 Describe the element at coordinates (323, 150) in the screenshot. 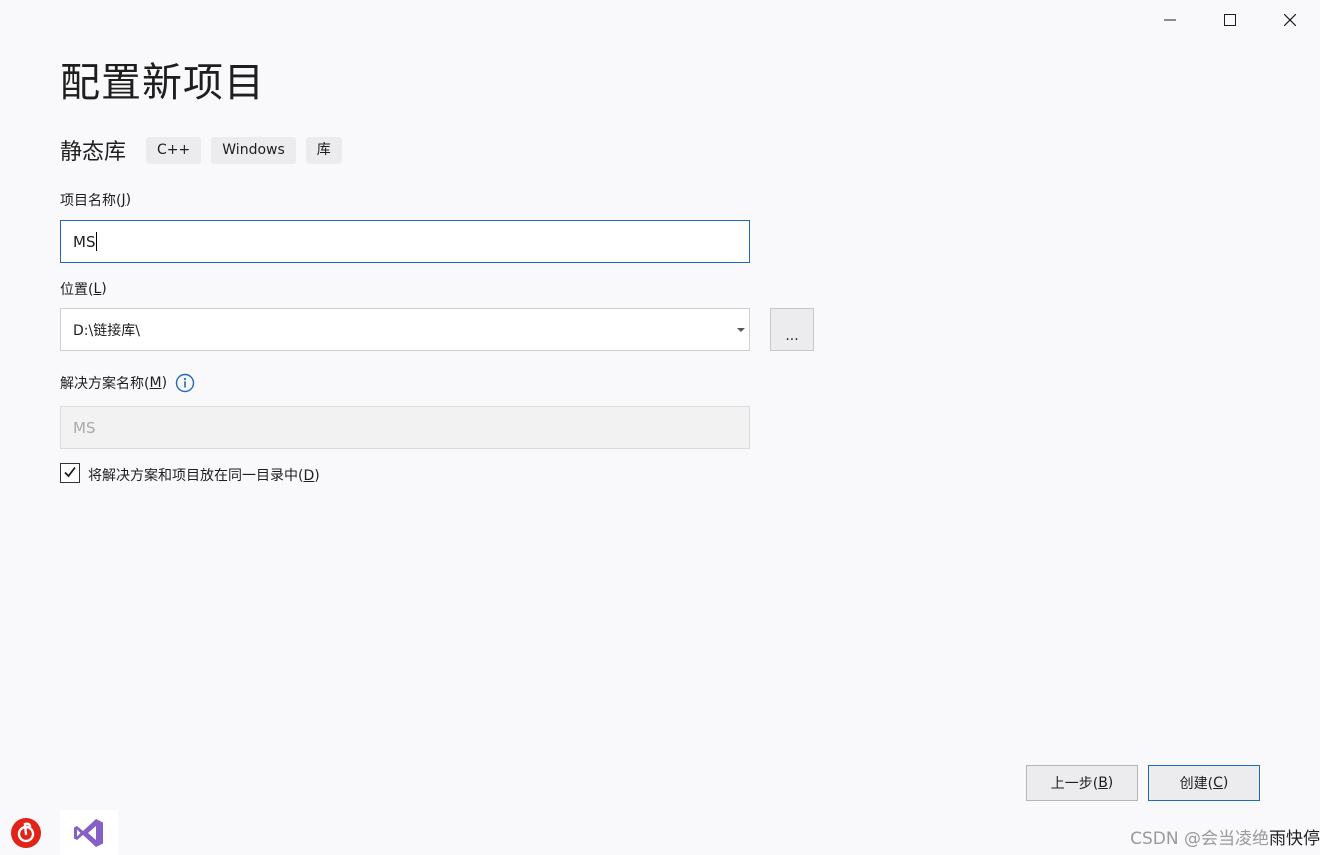

I see `tag-project-type: 库` at that location.